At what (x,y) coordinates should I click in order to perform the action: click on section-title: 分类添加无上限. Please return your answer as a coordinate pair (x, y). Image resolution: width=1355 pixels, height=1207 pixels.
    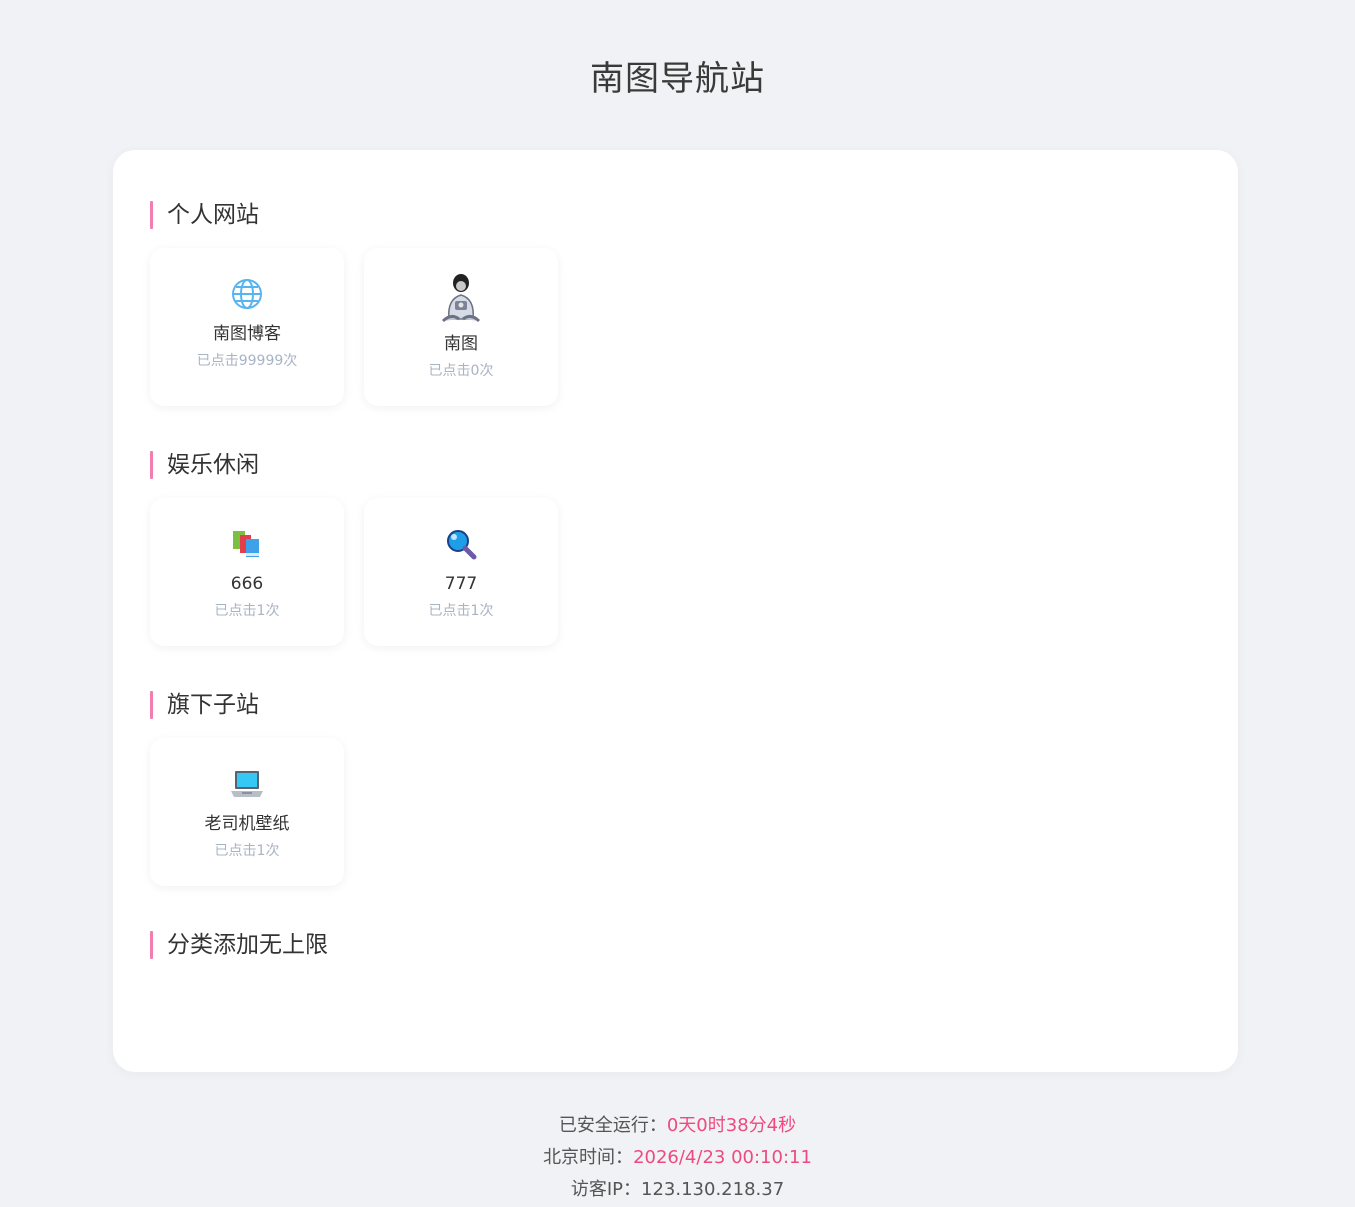
    Looking at the image, I should click on (239, 945).